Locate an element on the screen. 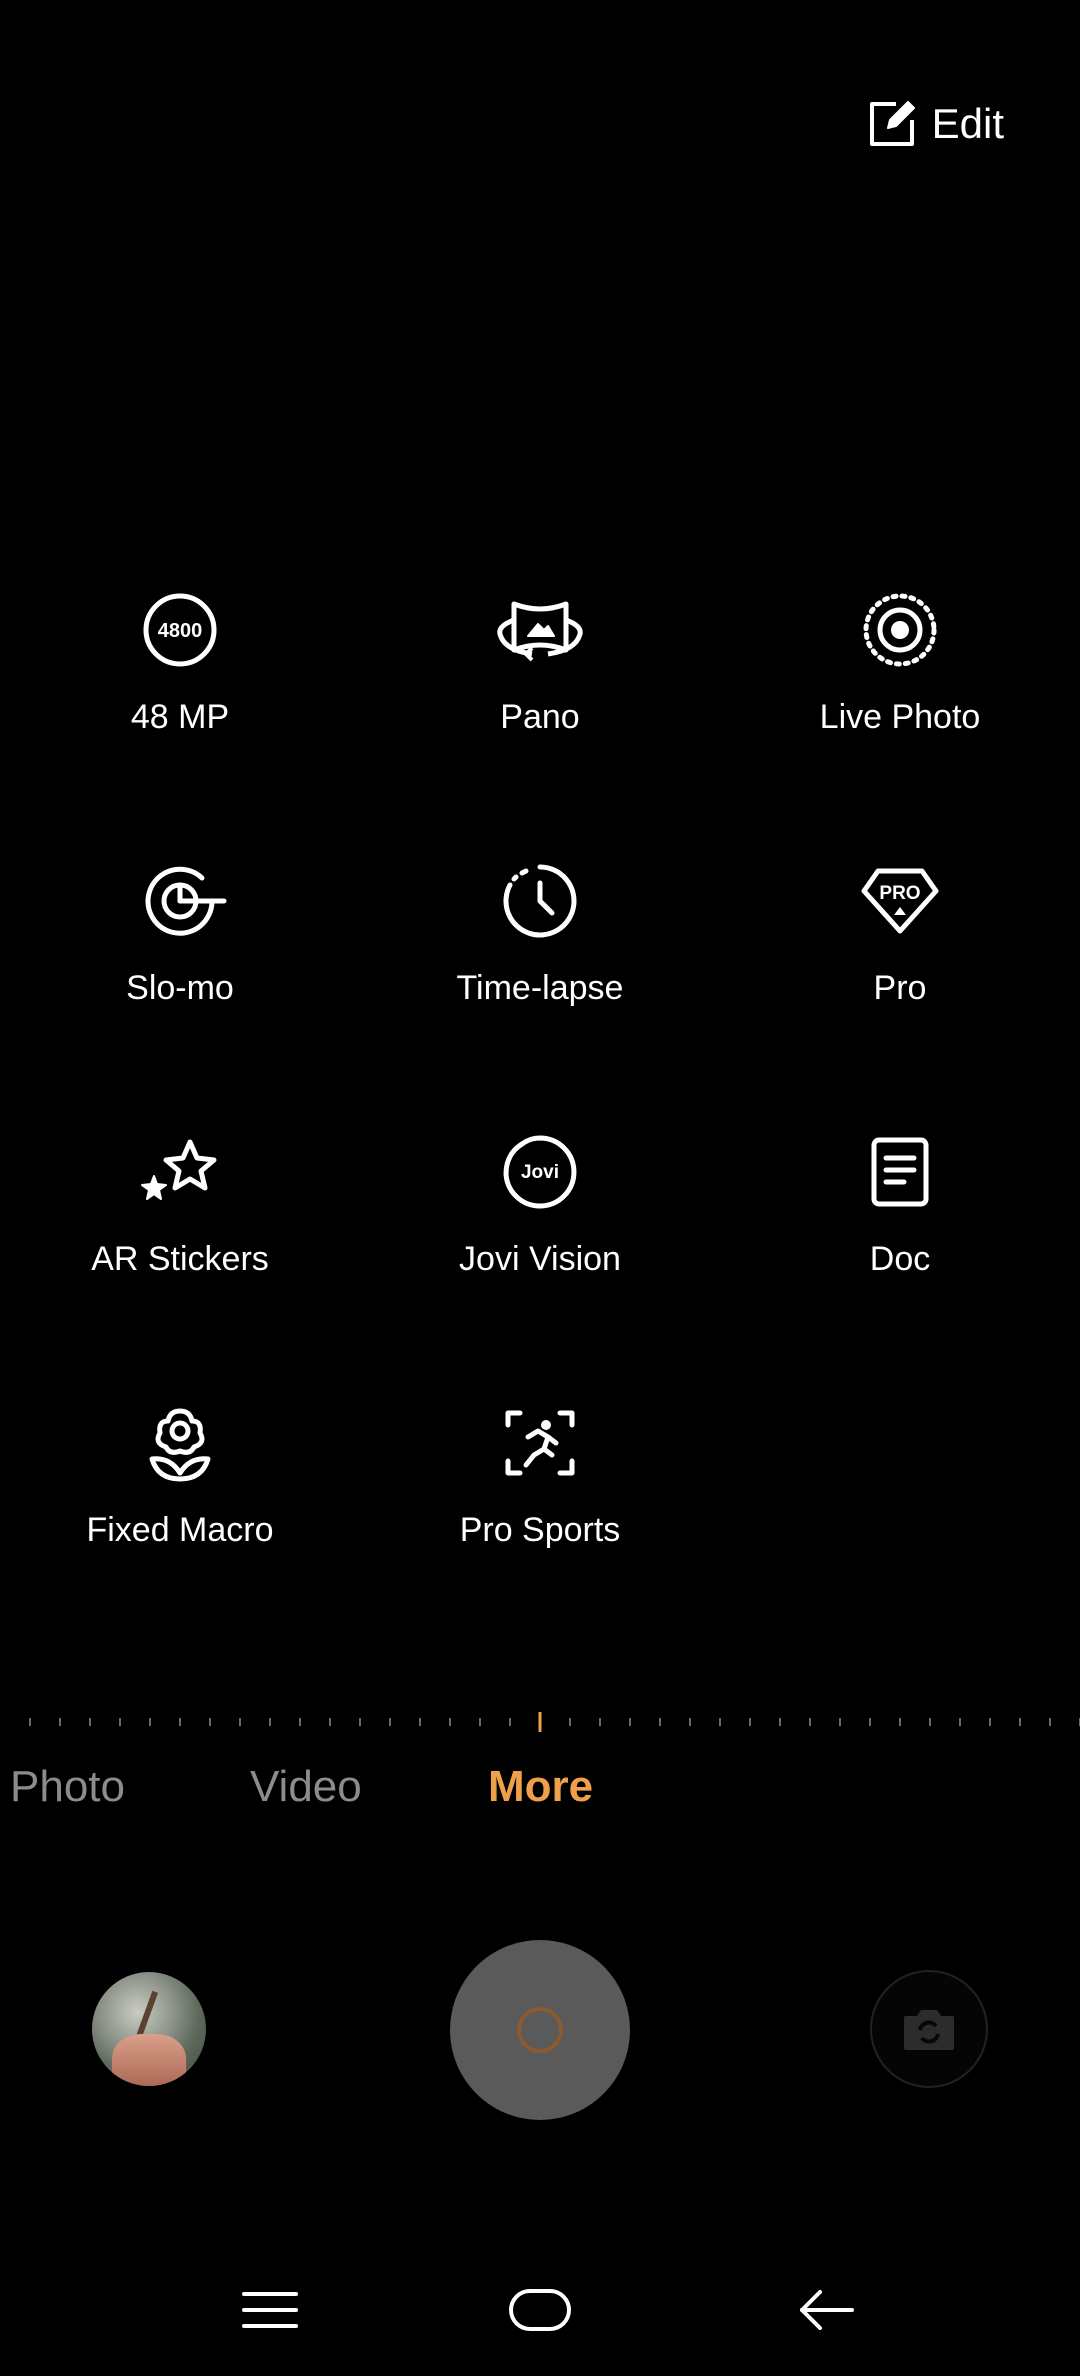 The width and height of the screenshot is (1080, 2376). tab-video: Video is located at coordinates (306, 1787).